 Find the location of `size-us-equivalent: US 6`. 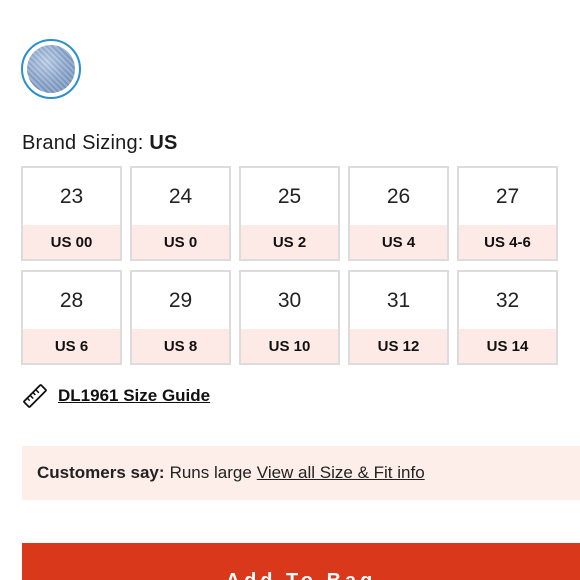

size-us-equivalent: US 6 is located at coordinates (71, 346).